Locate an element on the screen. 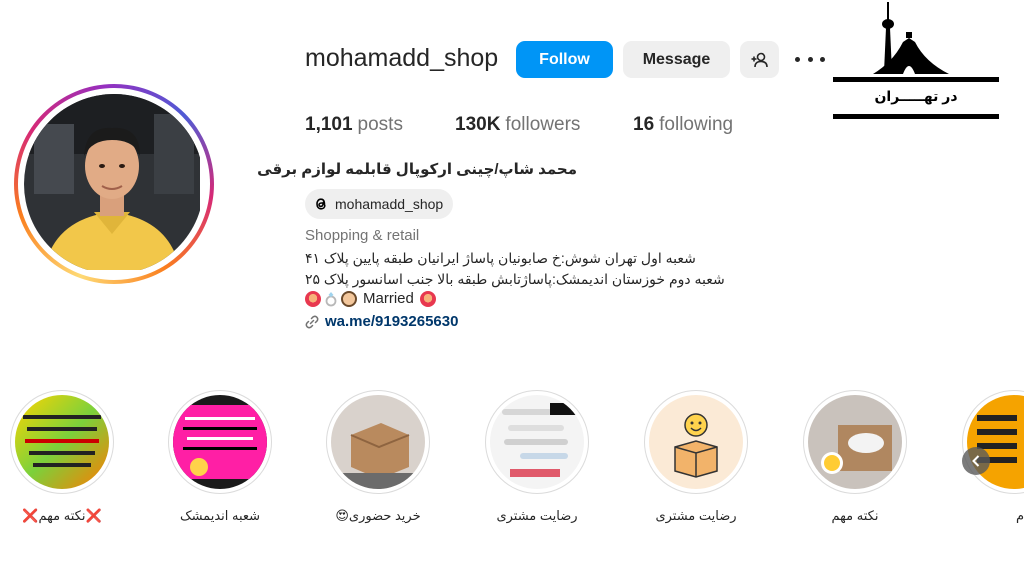 The image size is (1024, 577). threads-badge: mohamadd_shop is located at coordinates (379, 204).